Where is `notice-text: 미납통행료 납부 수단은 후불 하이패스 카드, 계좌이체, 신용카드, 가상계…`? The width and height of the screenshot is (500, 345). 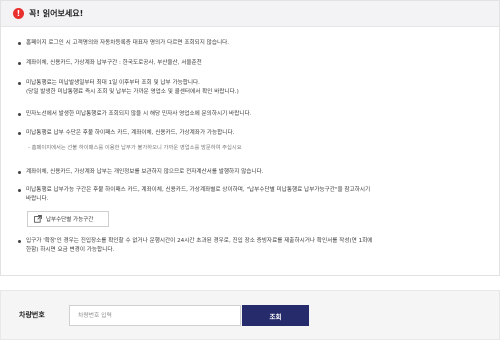
notice-text: 미납통행료 납부 수단은 후불 하이패스 카드, 계좌이체, 신용카드, 가상계… is located at coordinates (130, 133).